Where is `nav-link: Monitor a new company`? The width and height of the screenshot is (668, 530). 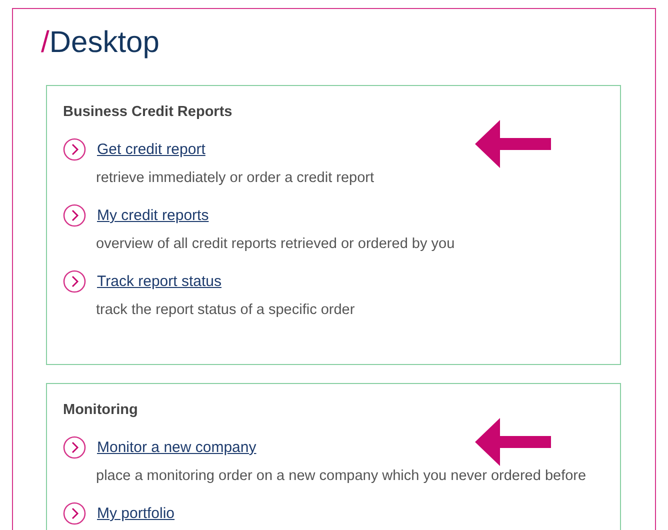
nav-link: Monitor a new company is located at coordinates (176, 447).